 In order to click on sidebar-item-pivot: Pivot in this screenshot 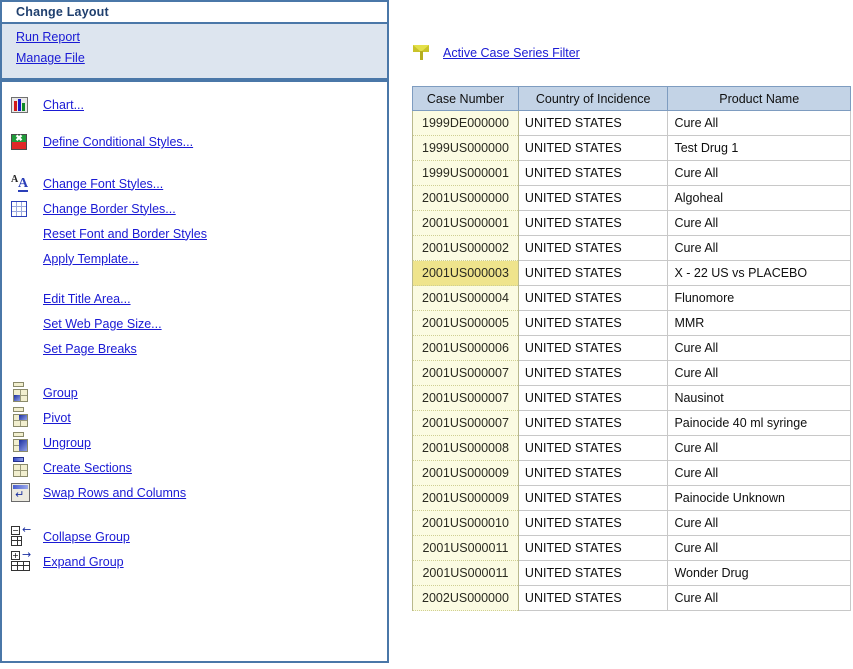, I will do `click(194, 417)`.